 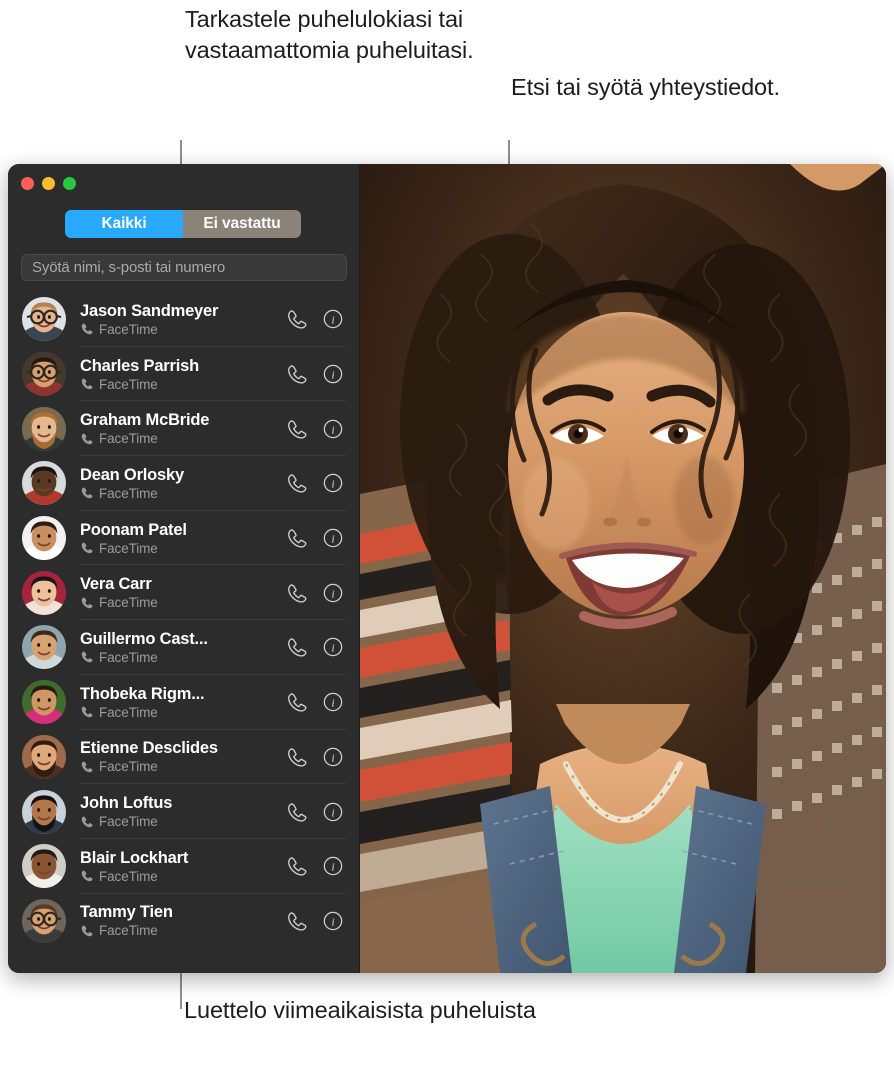 I want to click on contact-name: Etienne Desclides, so click(x=149, y=748).